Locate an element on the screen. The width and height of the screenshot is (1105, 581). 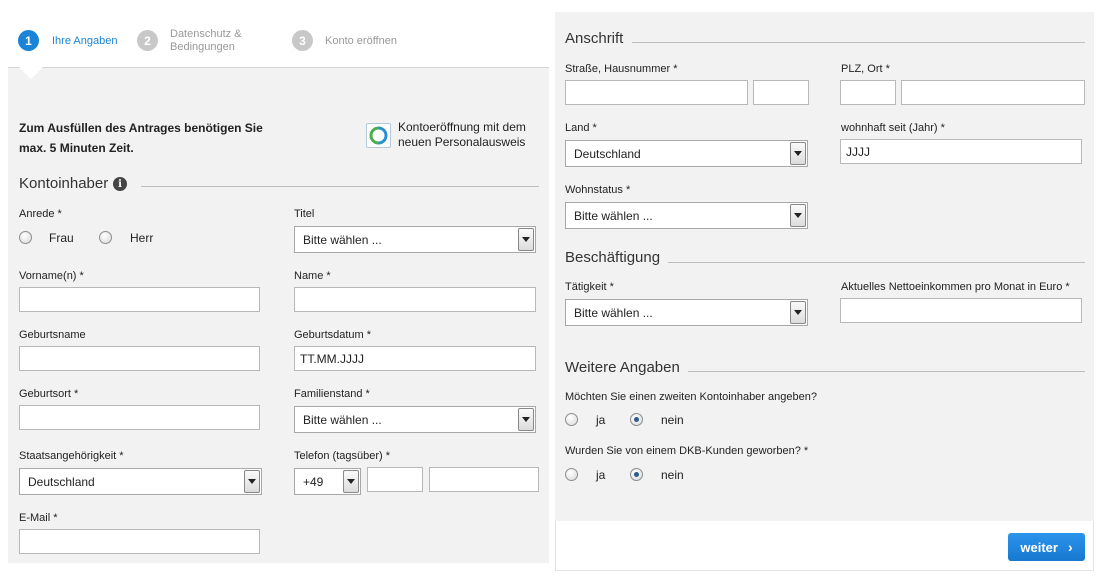
geburtsname-input is located at coordinates (139, 358).